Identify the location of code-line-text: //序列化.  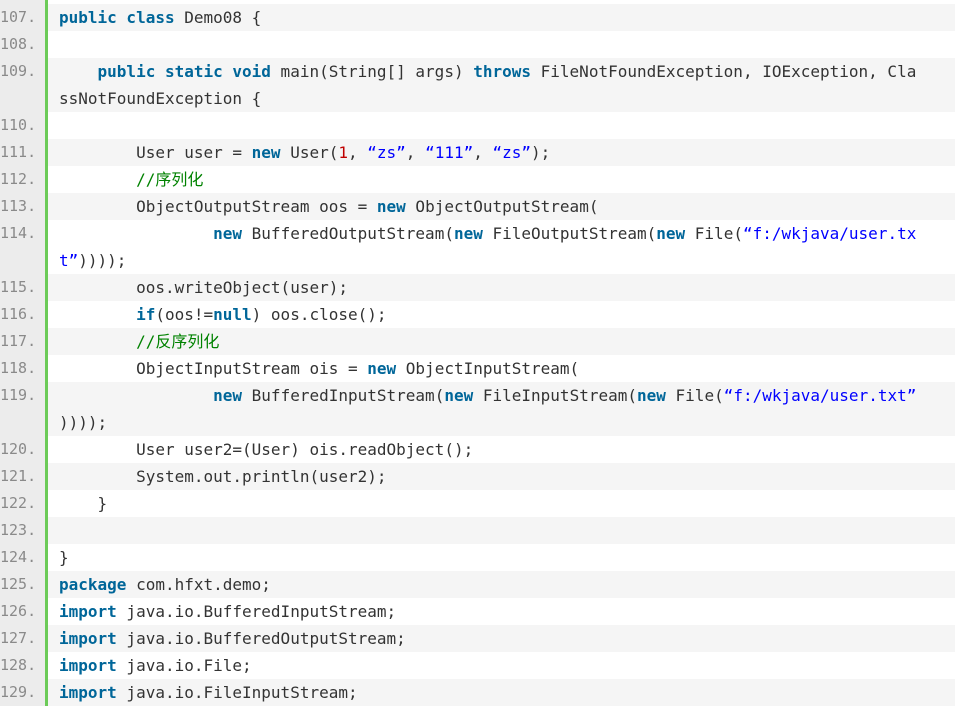
(501, 179).